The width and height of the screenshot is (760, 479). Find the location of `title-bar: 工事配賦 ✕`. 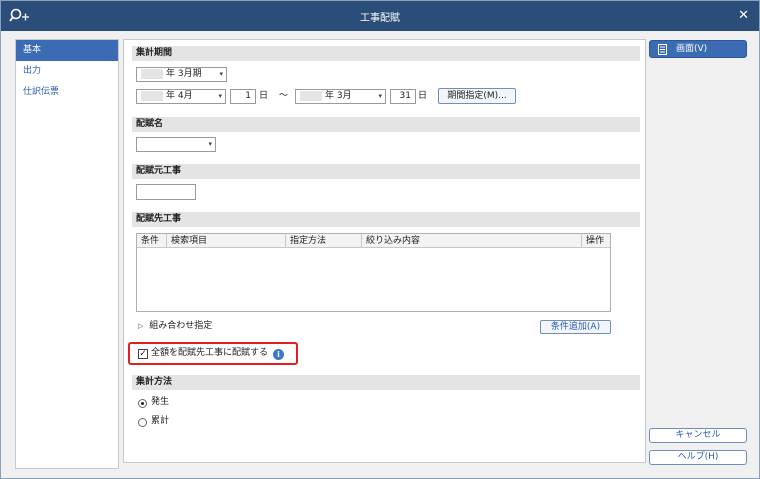

title-bar: 工事配賦 ✕ is located at coordinates (380, 16).